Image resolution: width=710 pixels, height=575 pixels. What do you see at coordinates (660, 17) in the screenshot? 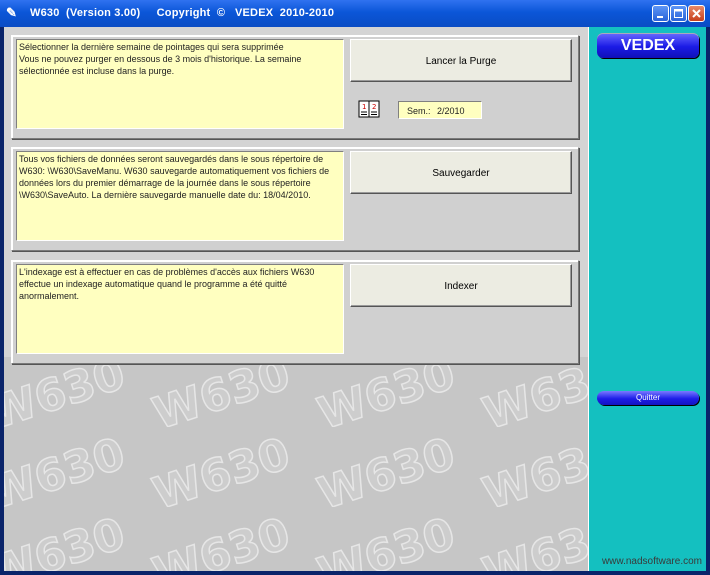
I see `minimize-icon` at bounding box center [660, 17].